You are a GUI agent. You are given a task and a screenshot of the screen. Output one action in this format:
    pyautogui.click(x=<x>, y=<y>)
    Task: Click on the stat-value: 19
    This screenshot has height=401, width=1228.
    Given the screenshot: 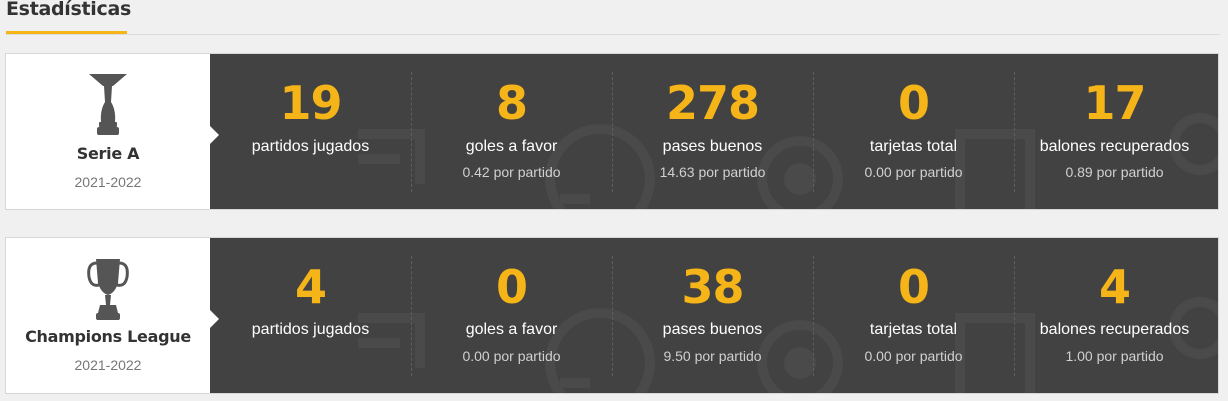 What is the action you would take?
    pyautogui.click(x=310, y=103)
    